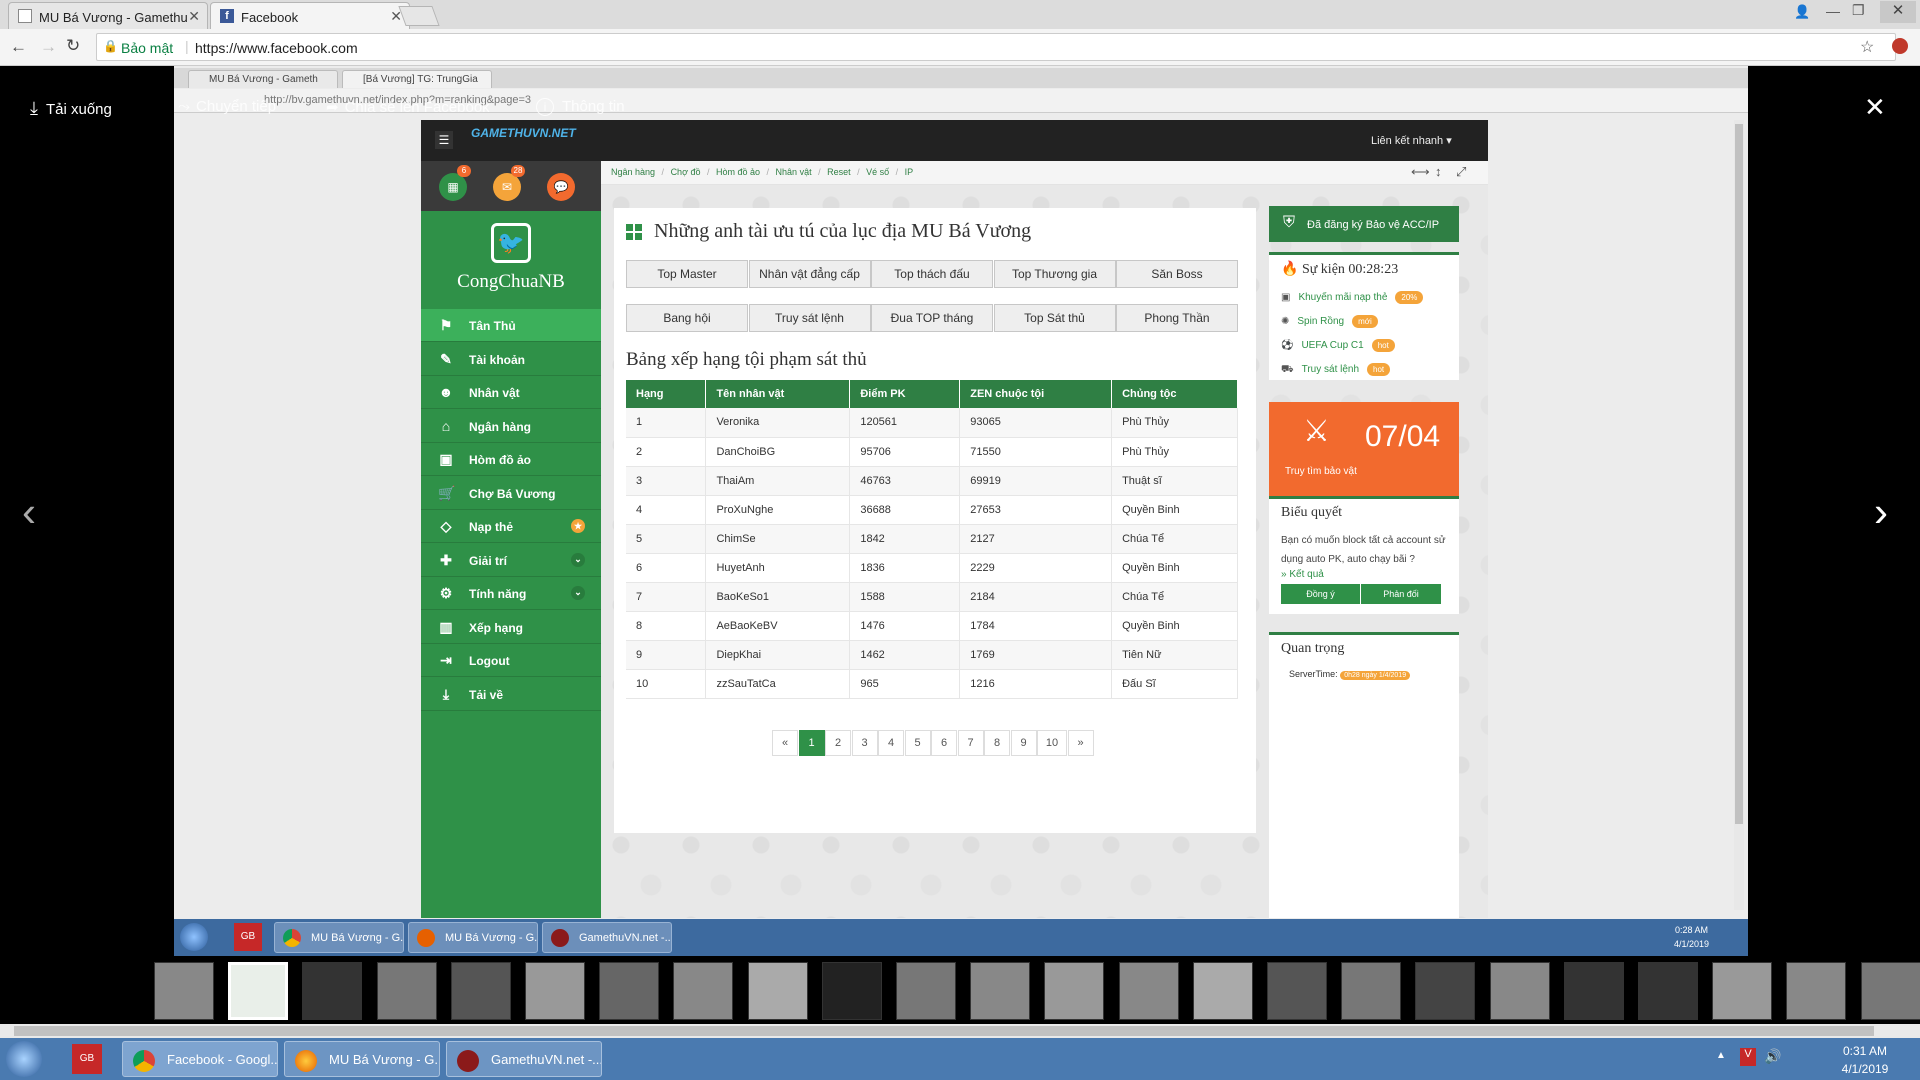 The image size is (1920, 1080). I want to click on sidebar-item: ◇ Nạp thẻ ★, so click(511, 526).